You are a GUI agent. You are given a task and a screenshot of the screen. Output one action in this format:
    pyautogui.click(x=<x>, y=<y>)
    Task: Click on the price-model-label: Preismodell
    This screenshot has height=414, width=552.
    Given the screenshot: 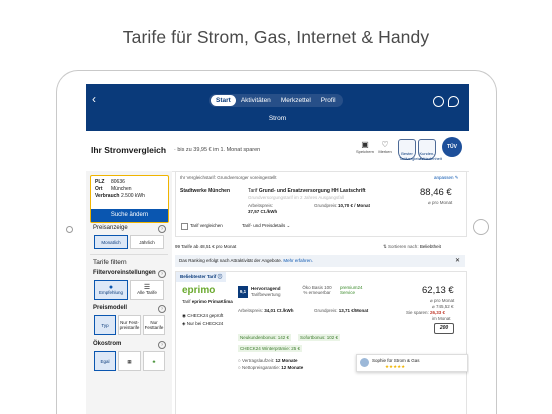 What is the action you would take?
    pyautogui.click(x=110, y=308)
    